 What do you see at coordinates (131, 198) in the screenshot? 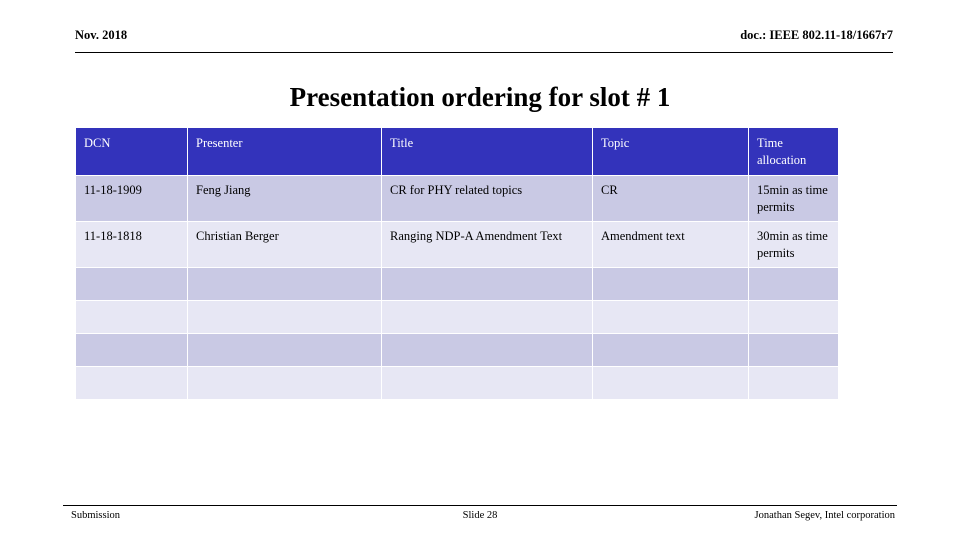
I see `cell-dcn: 11-18-1909` at bounding box center [131, 198].